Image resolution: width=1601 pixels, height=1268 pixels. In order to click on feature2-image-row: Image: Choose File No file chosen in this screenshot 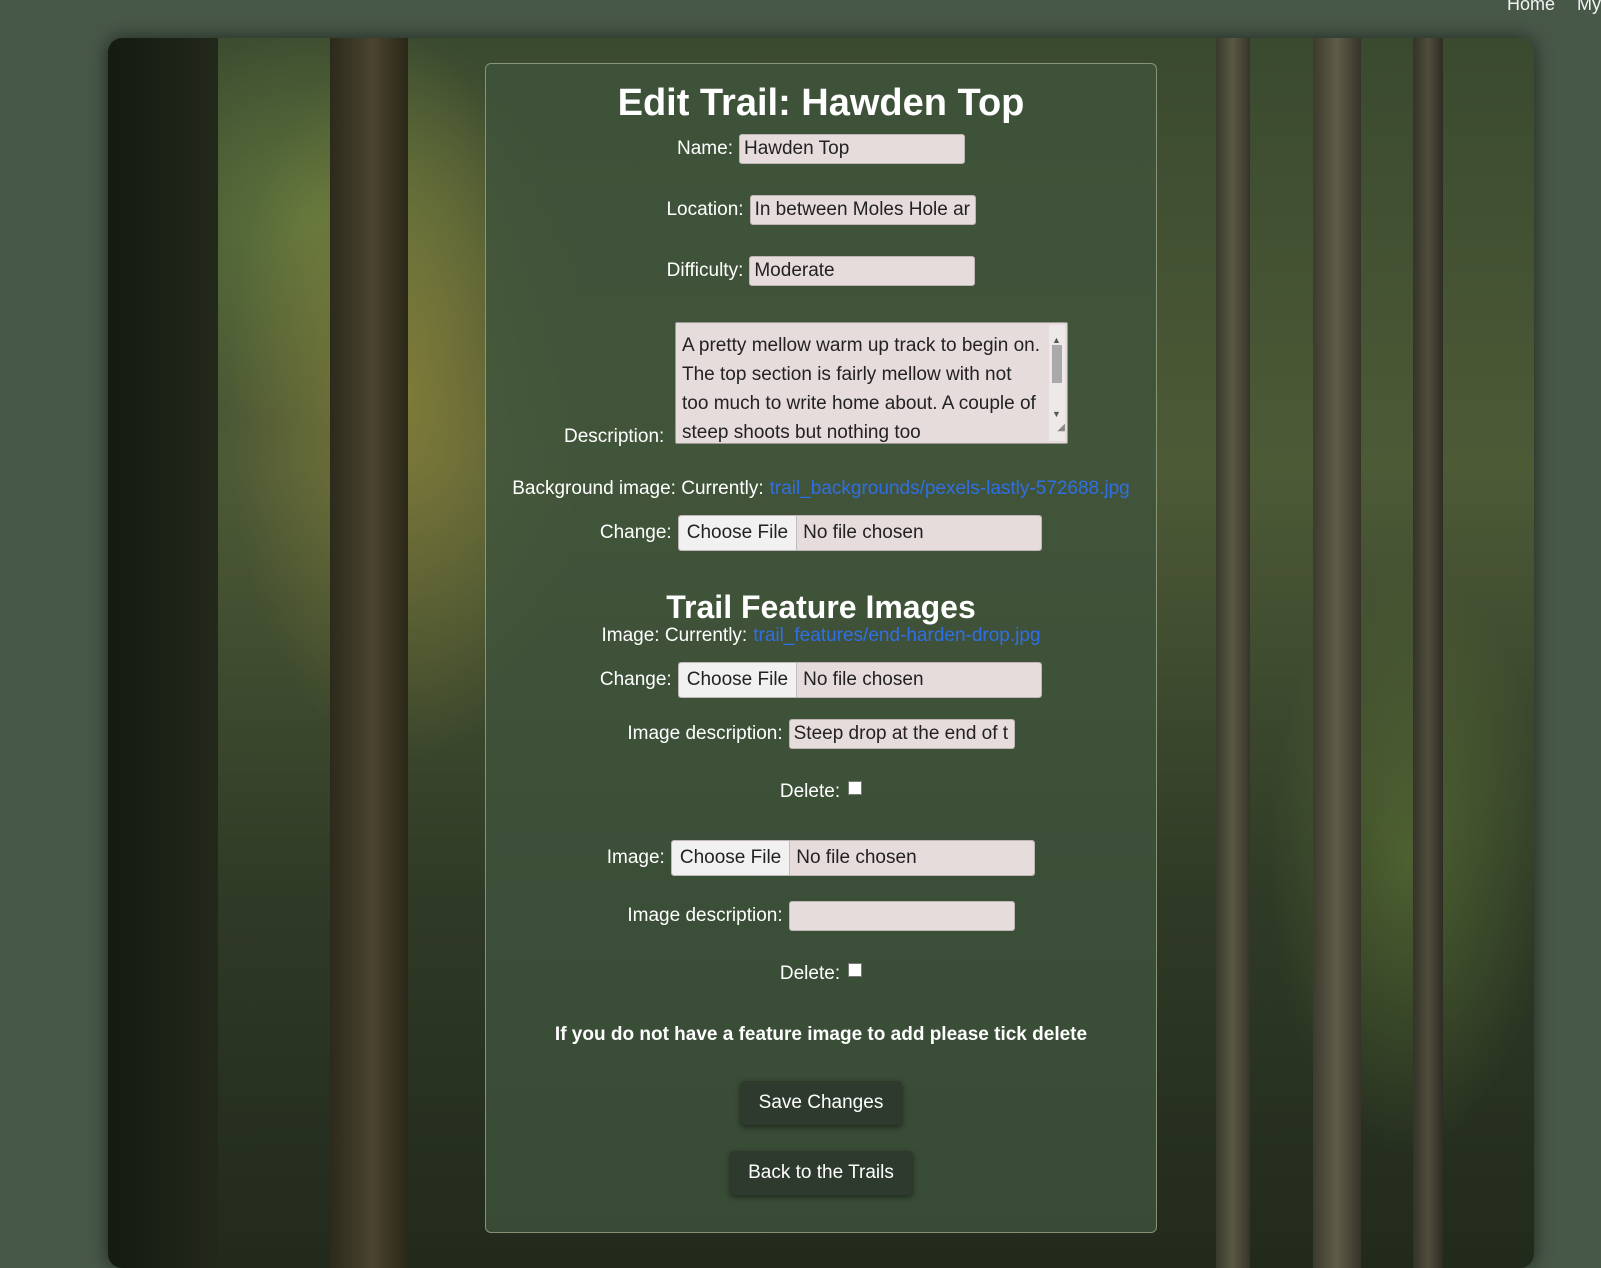, I will do `click(821, 858)`.